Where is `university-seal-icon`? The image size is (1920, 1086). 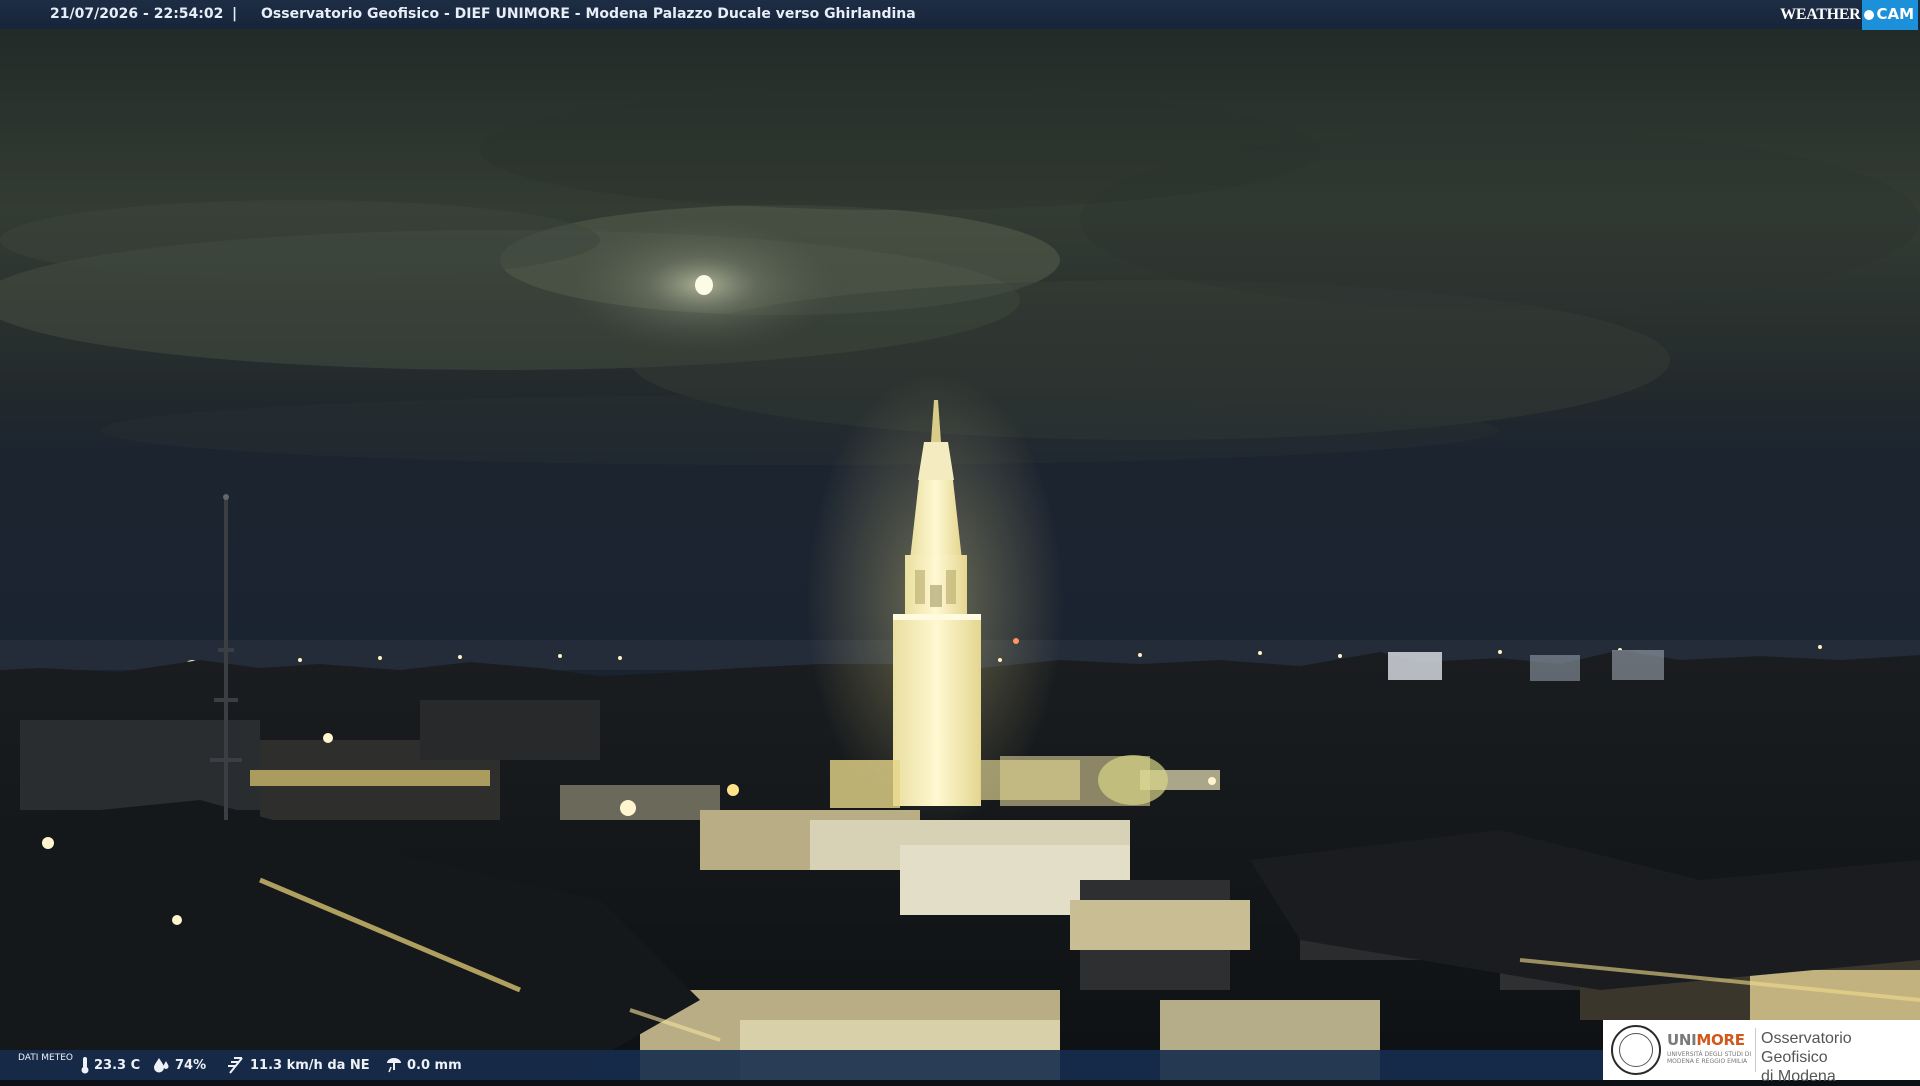 university-seal-icon is located at coordinates (1636, 1050).